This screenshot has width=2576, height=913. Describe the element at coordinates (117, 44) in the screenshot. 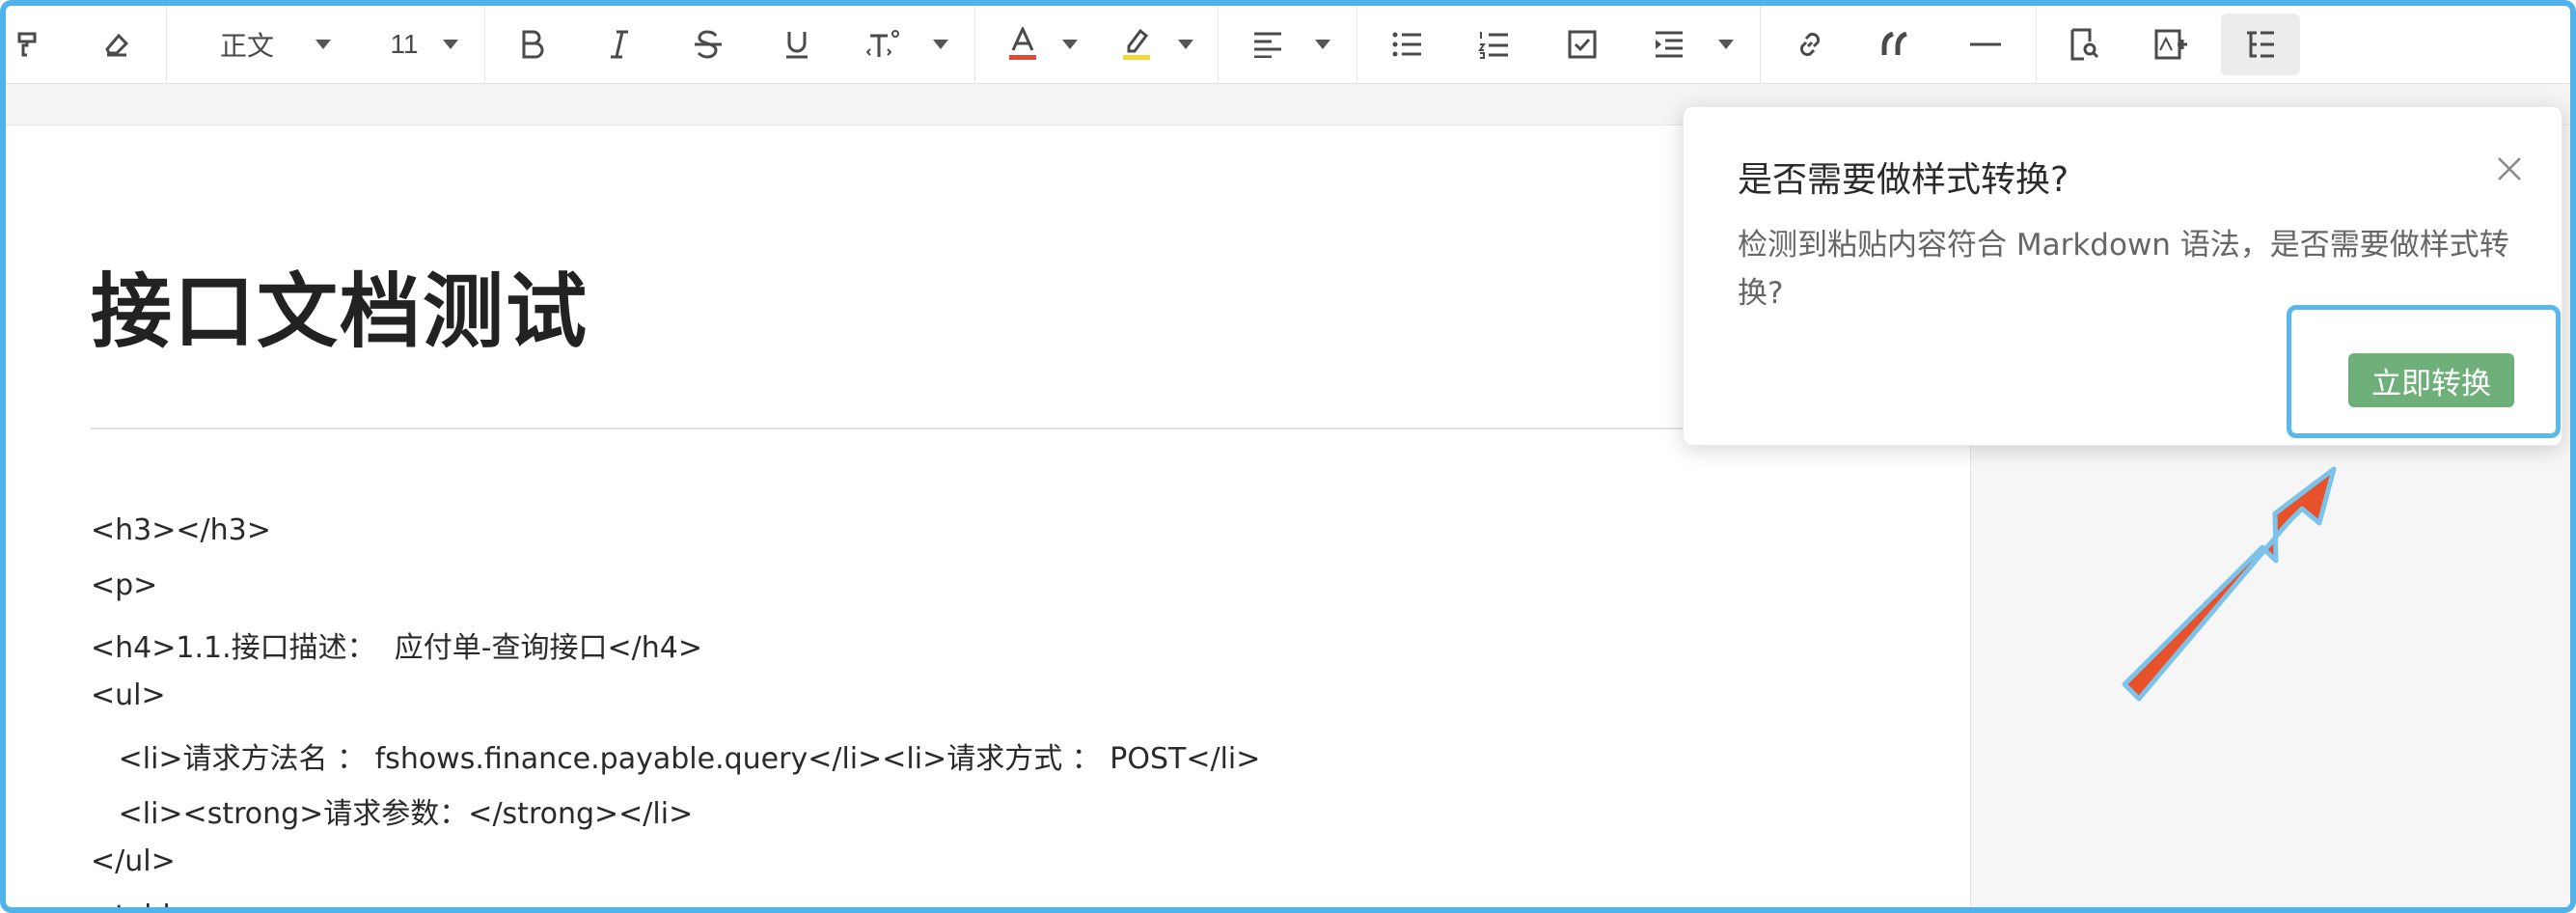

I see `clear-format-icon` at that location.